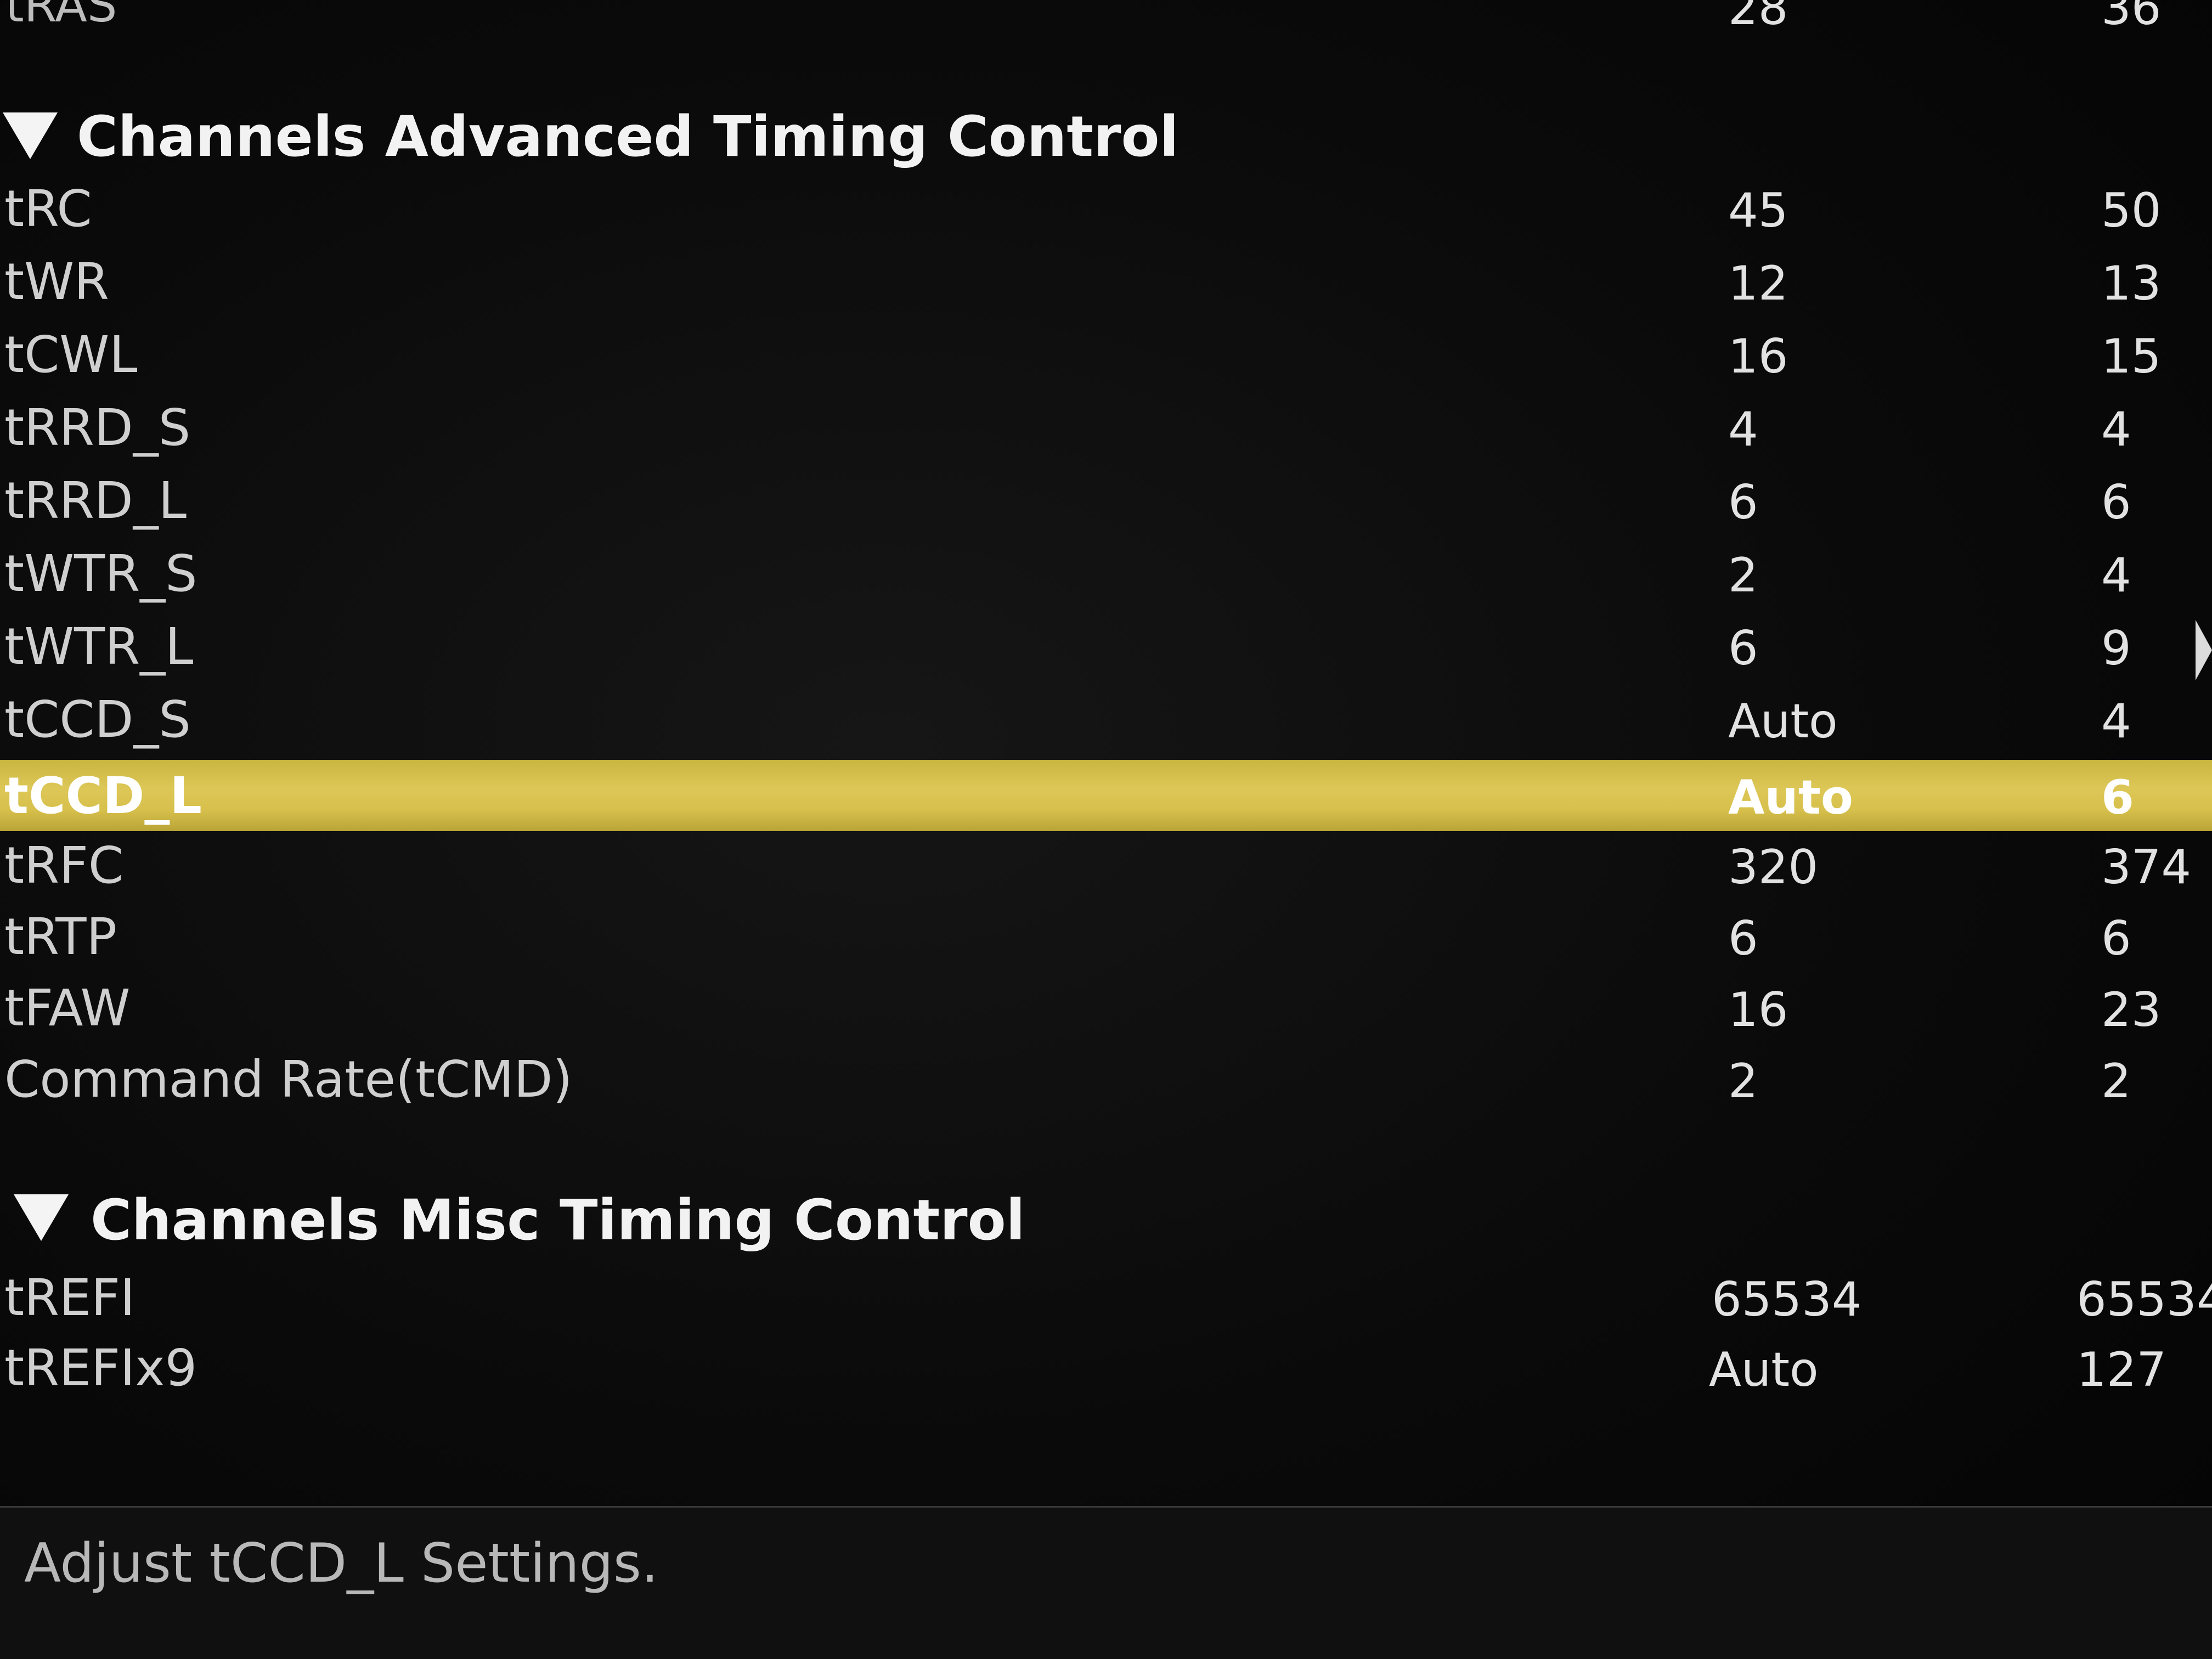  What do you see at coordinates (2131, 356) in the screenshot?
I see `setting-value: 15` at bounding box center [2131, 356].